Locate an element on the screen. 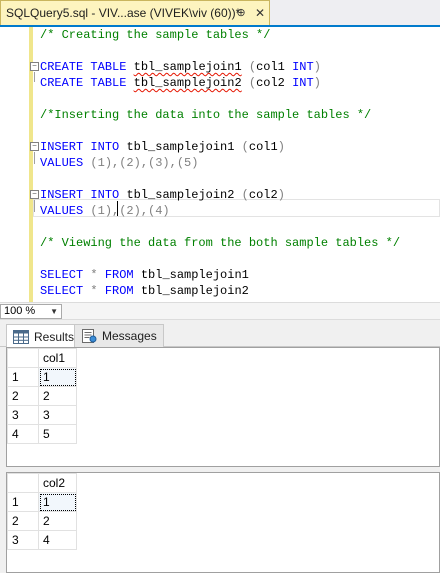  grid-icon is located at coordinates (21, 336).